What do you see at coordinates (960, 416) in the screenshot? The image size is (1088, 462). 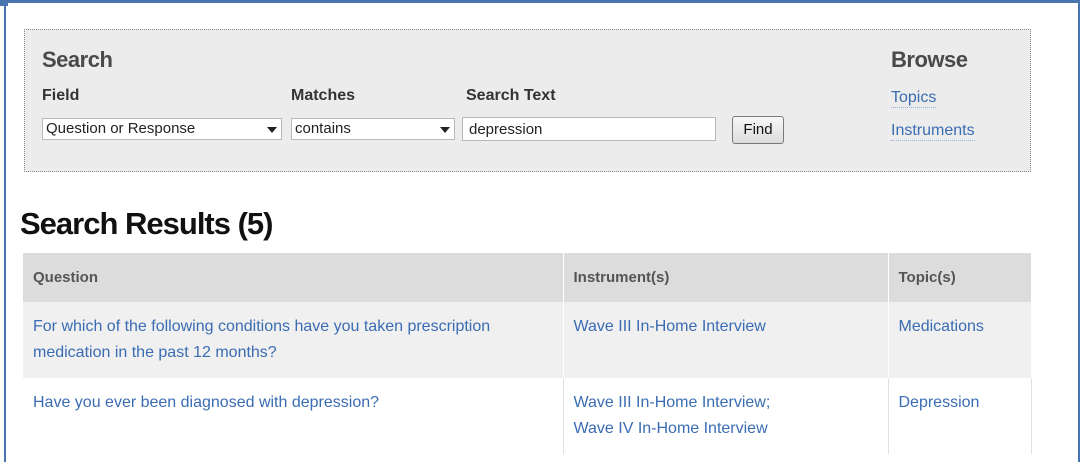 I see `topic-cell: Depression` at bounding box center [960, 416].